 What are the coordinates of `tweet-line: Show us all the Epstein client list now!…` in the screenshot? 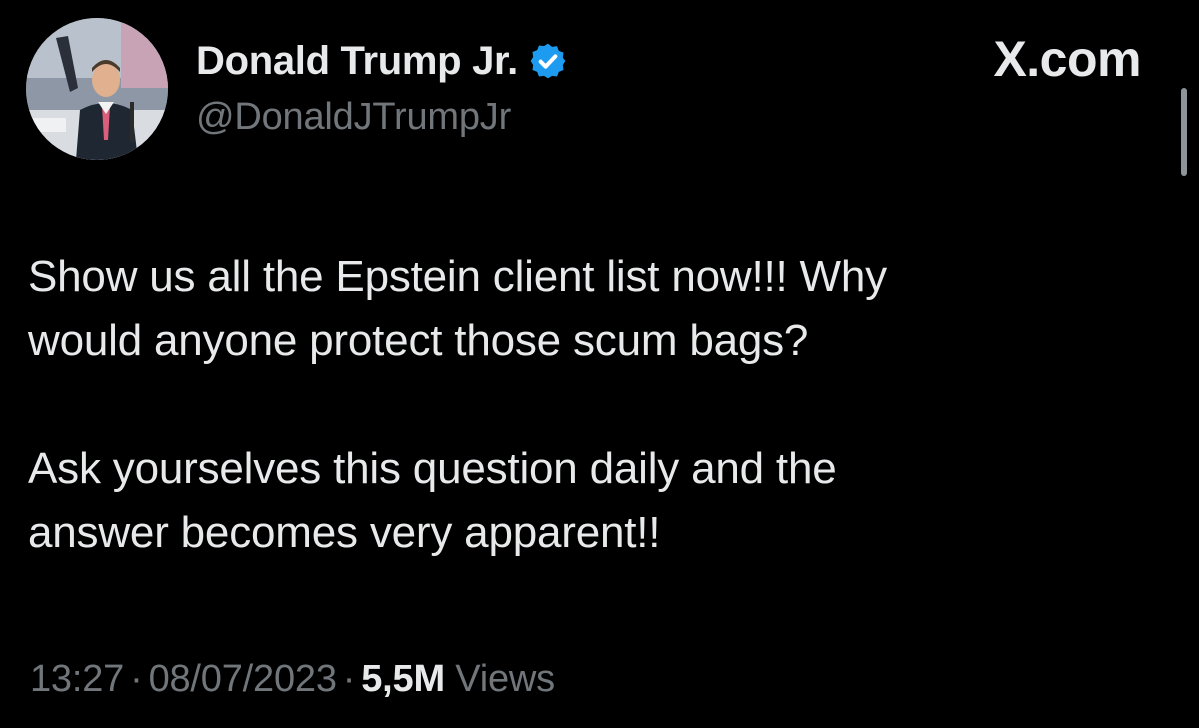 It's located at (457, 276).